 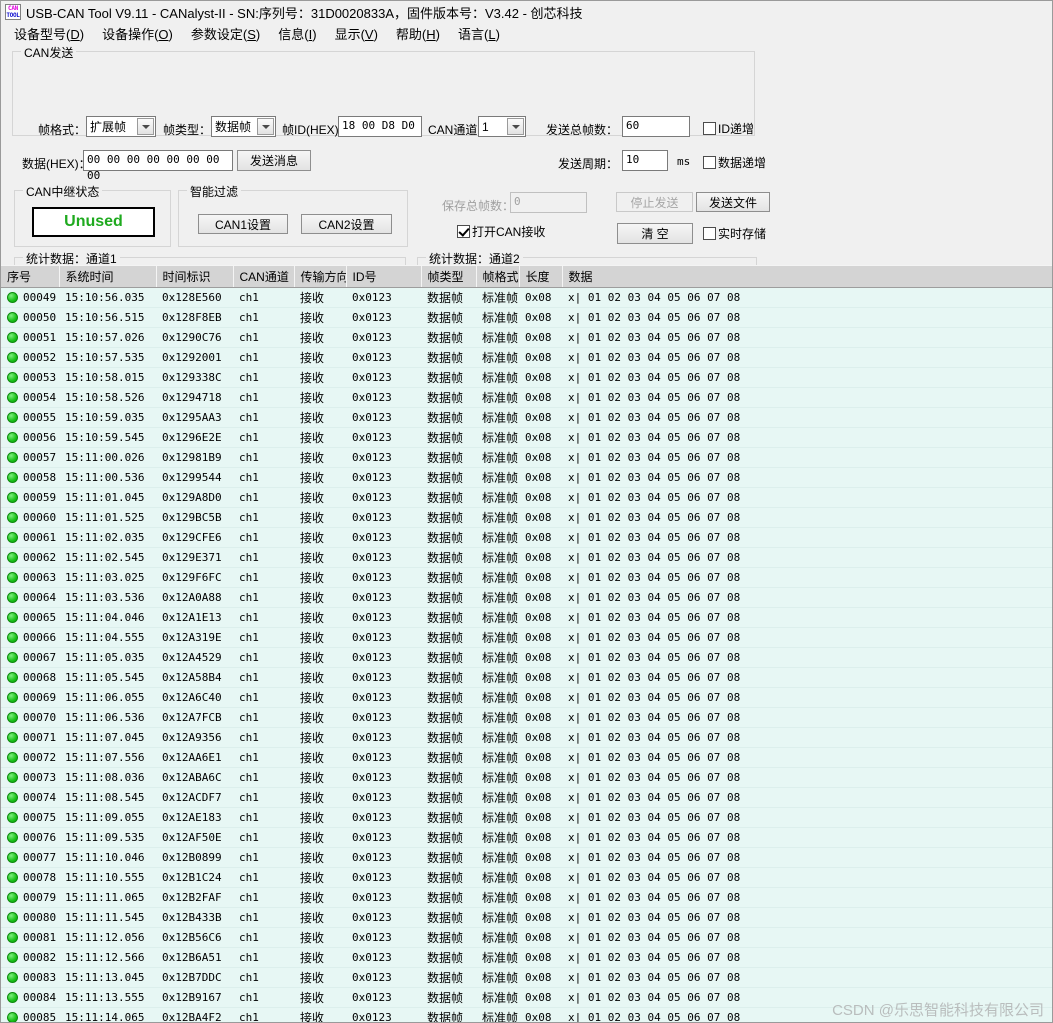 I want to click on data-increment-checkbox: 数据递增, so click(x=734, y=162).